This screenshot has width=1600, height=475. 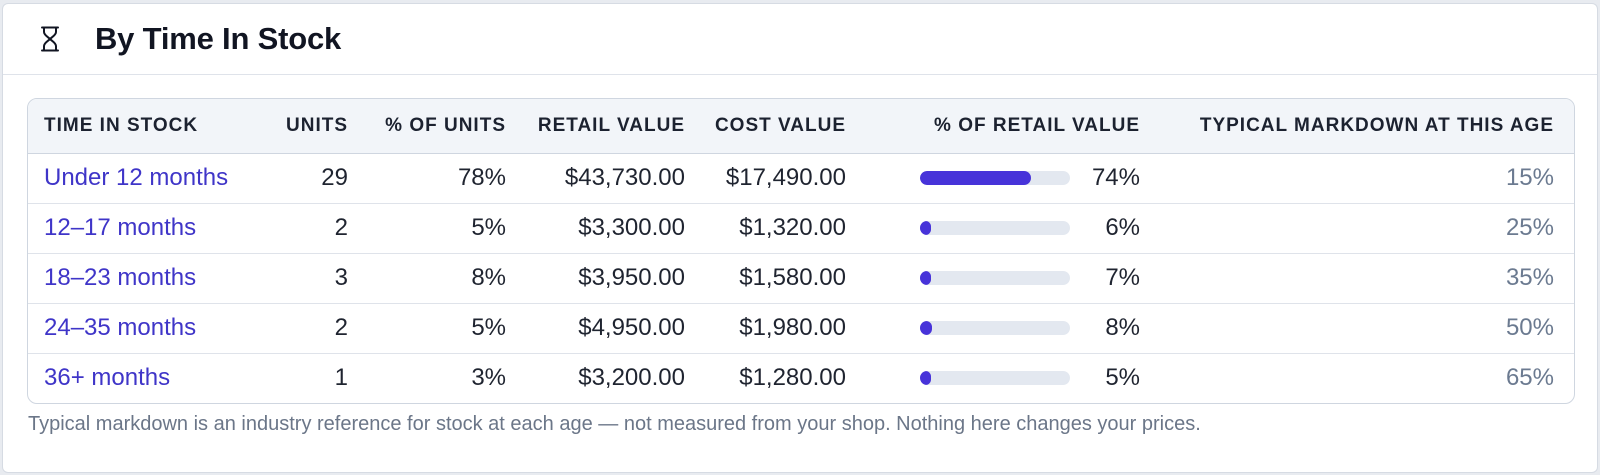 I want to click on pct-retail-cell: 7%, so click(x=1015, y=277).